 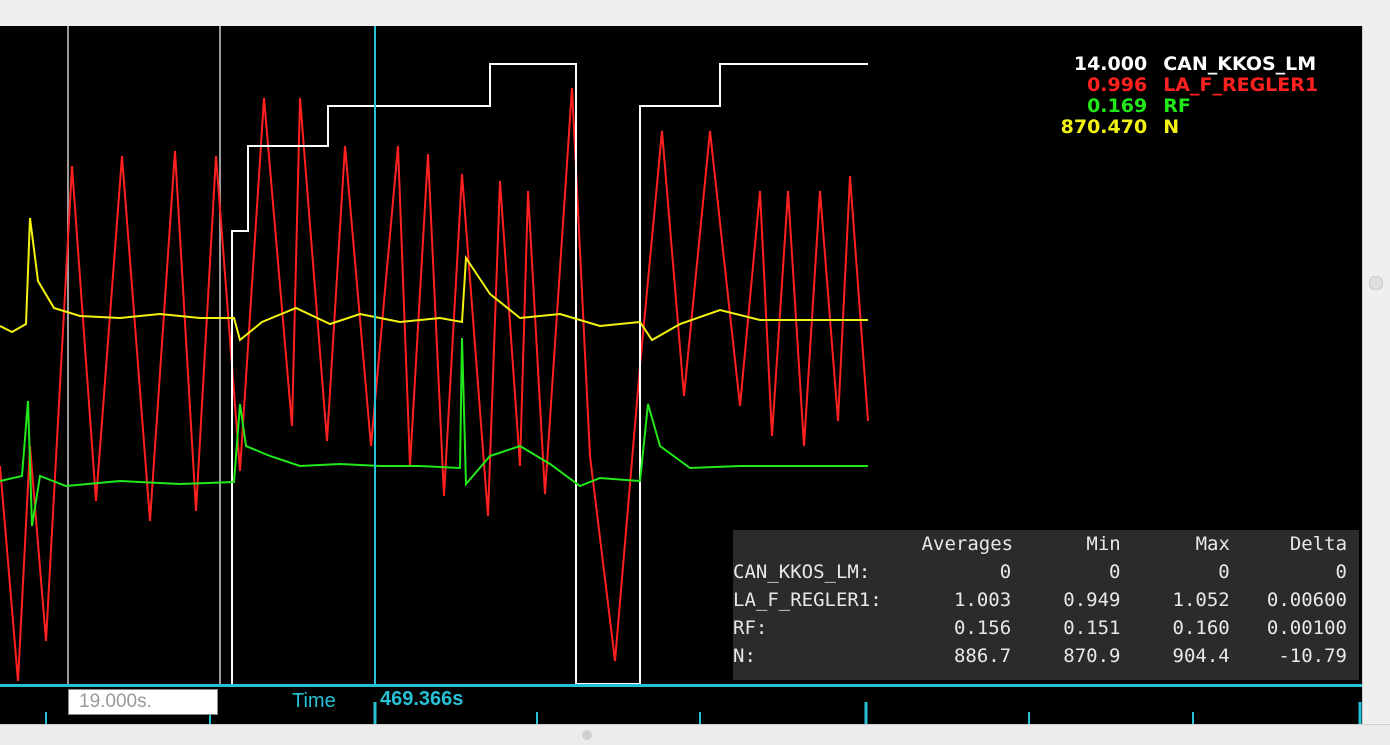 What do you see at coordinates (695, 13) in the screenshot?
I see `top-strip` at bounding box center [695, 13].